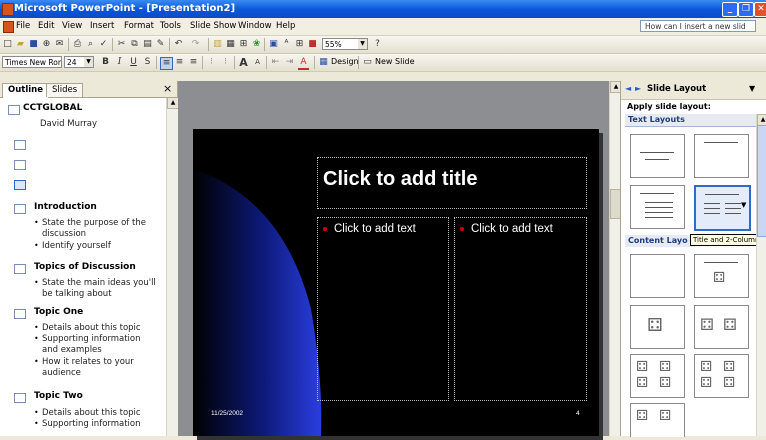  Describe the element at coordinates (746, 9) in the screenshot. I see `restore-button: ❐` at that location.